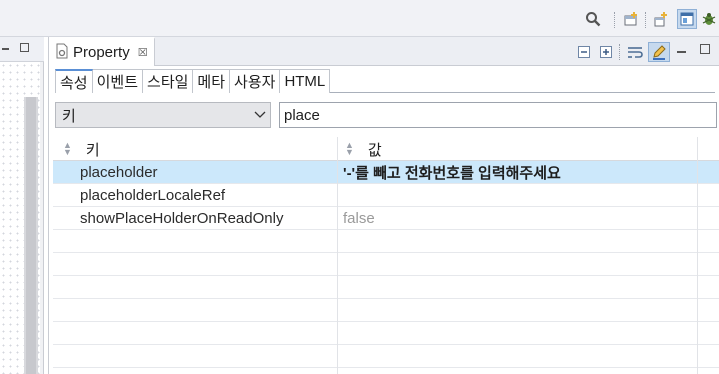 The height and width of the screenshot is (374, 719). I want to click on property-value: false, so click(520, 218).